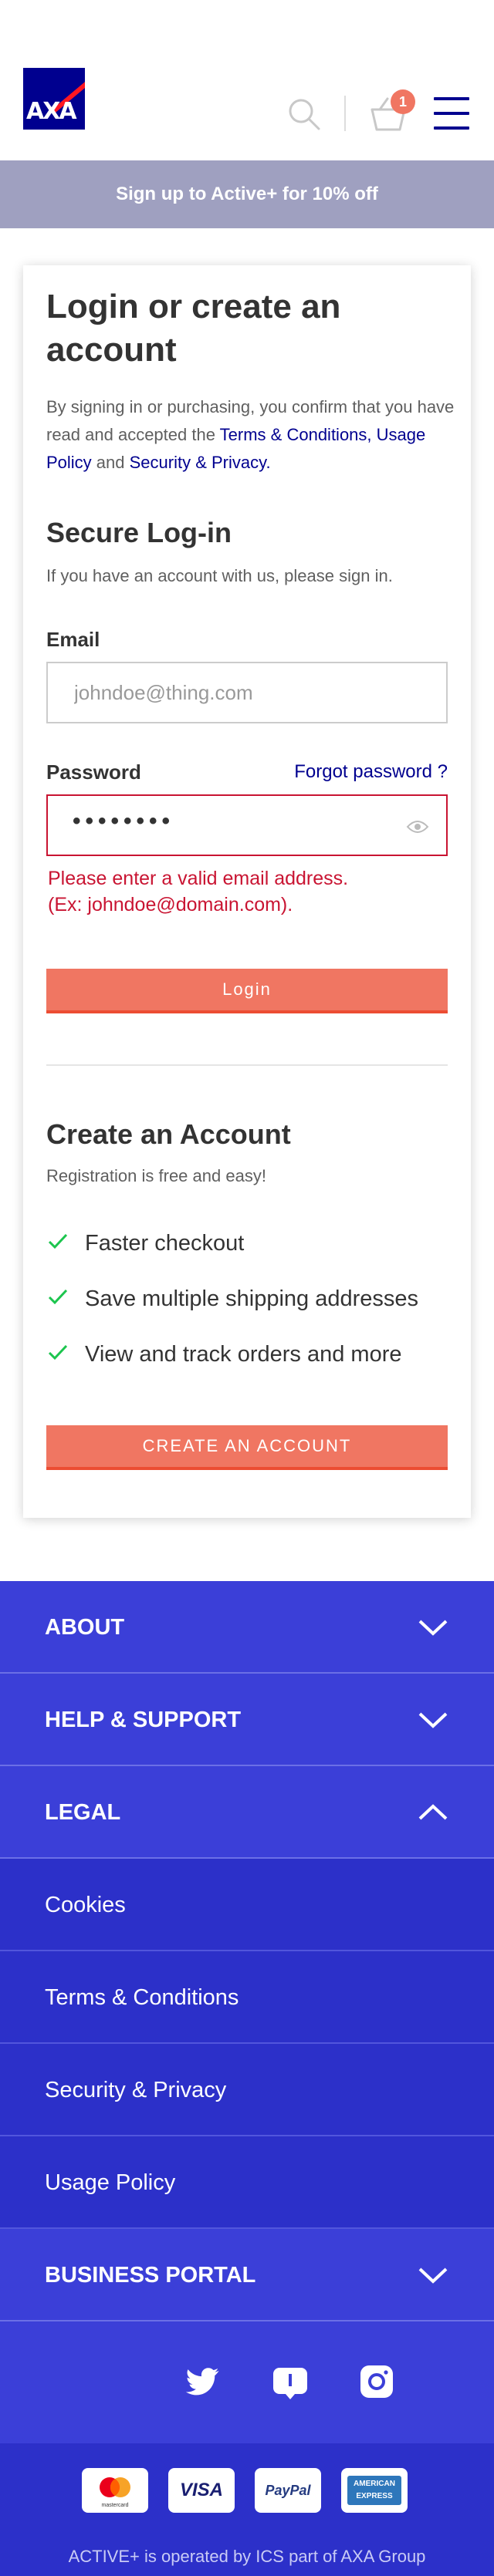 The image size is (494, 2576). Describe the element at coordinates (345, 113) in the screenshot. I see `header-divider` at that location.